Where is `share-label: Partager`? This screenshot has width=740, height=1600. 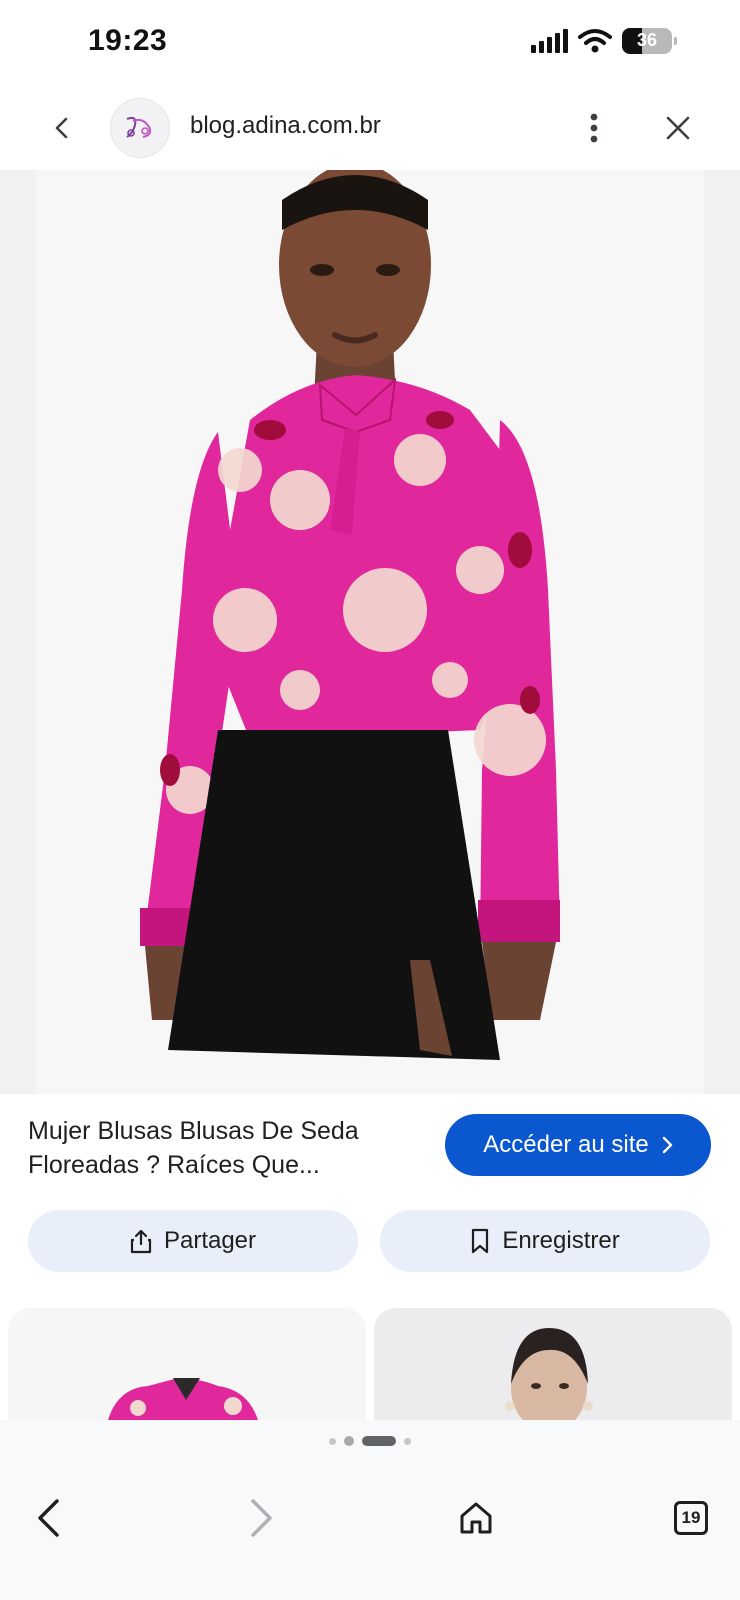 share-label: Partager is located at coordinates (210, 1240).